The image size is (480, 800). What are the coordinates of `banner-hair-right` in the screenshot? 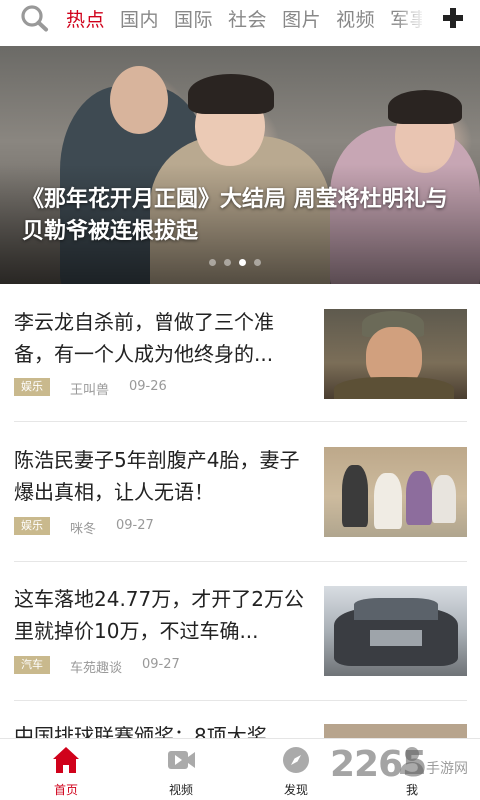 It's located at (425, 107).